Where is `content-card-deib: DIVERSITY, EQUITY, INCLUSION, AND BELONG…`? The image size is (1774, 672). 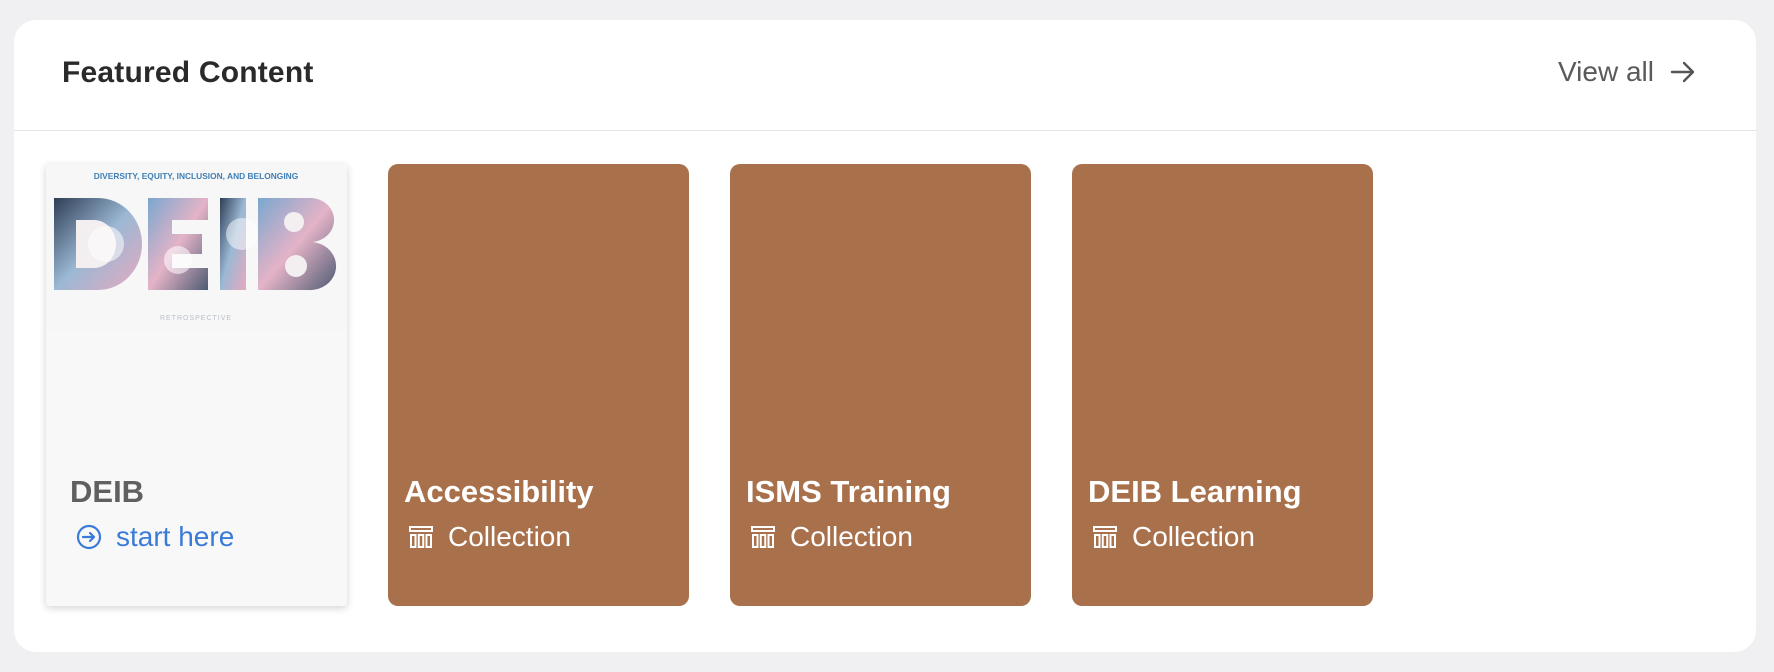
content-card-deib: DIVERSITY, EQUITY, INCLUSION, AND BELONG… is located at coordinates (196, 385).